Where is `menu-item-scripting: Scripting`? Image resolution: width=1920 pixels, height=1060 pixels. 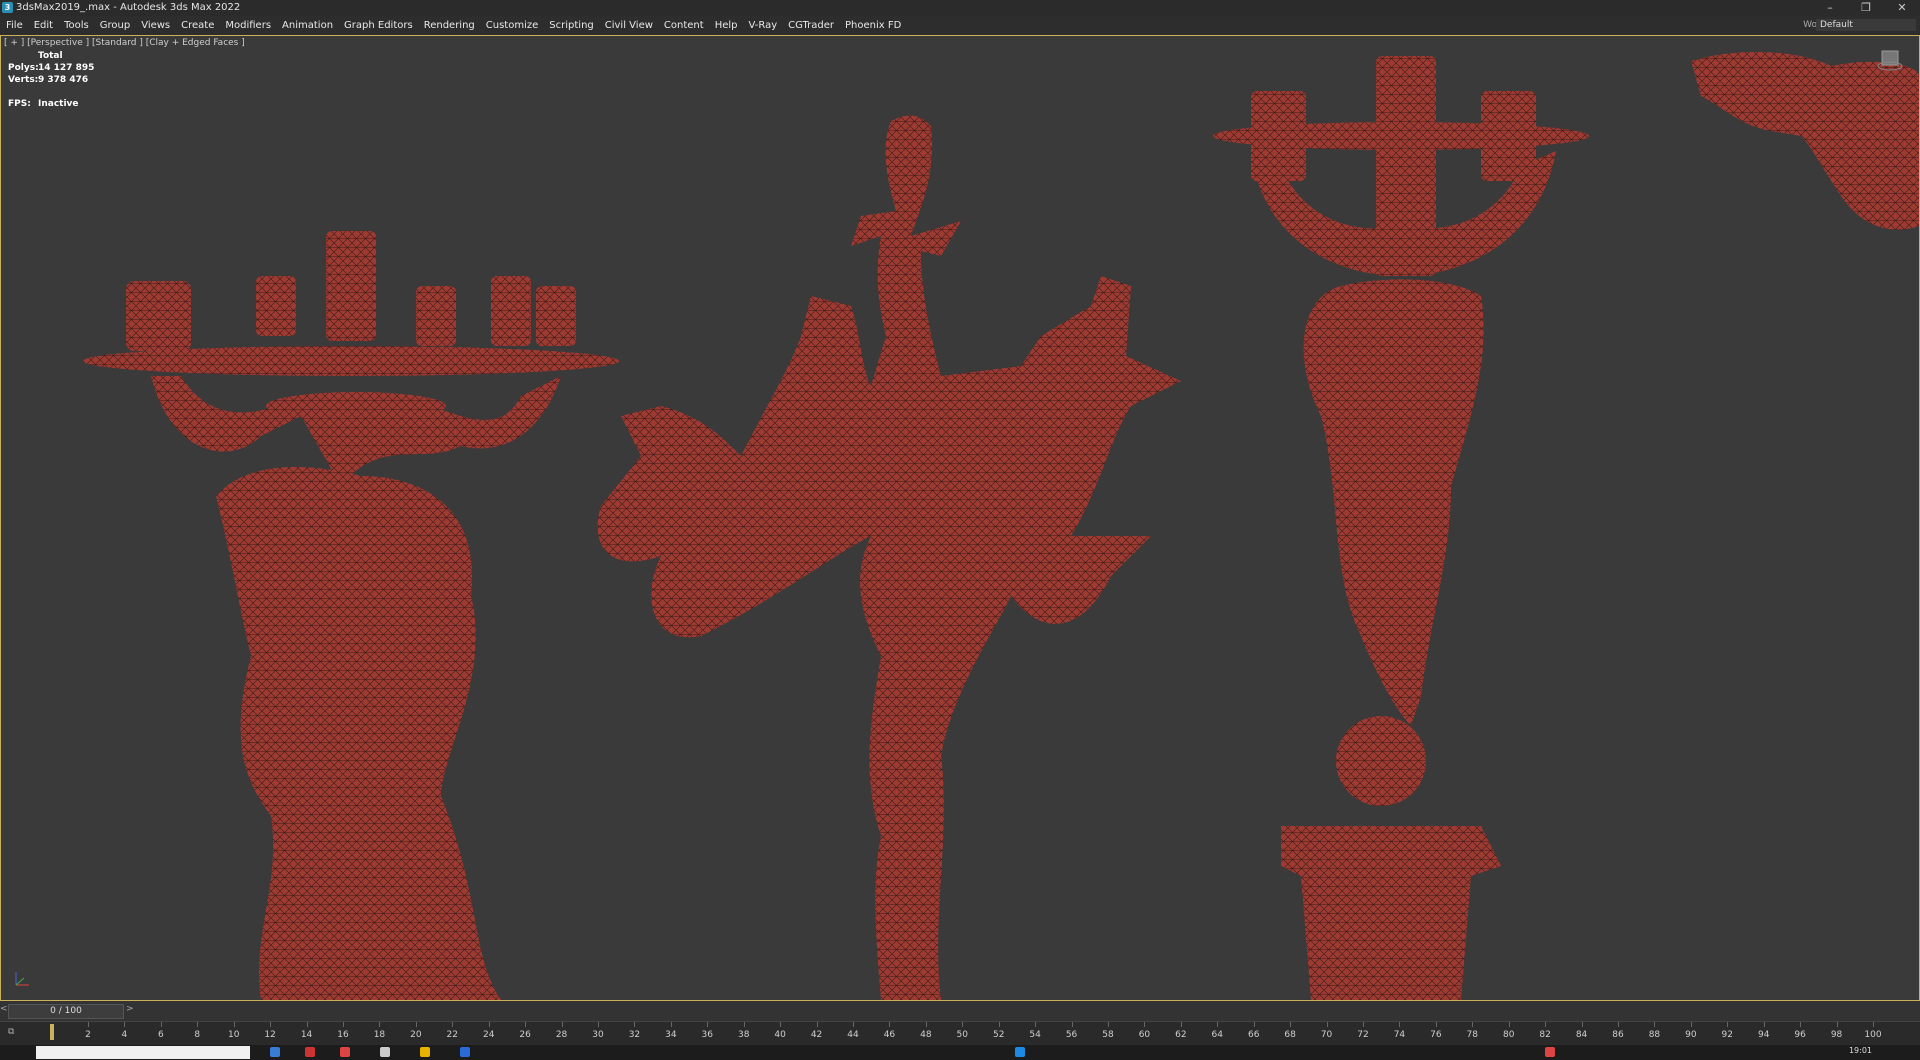
menu-item-scripting: Scripting is located at coordinates (571, 25).